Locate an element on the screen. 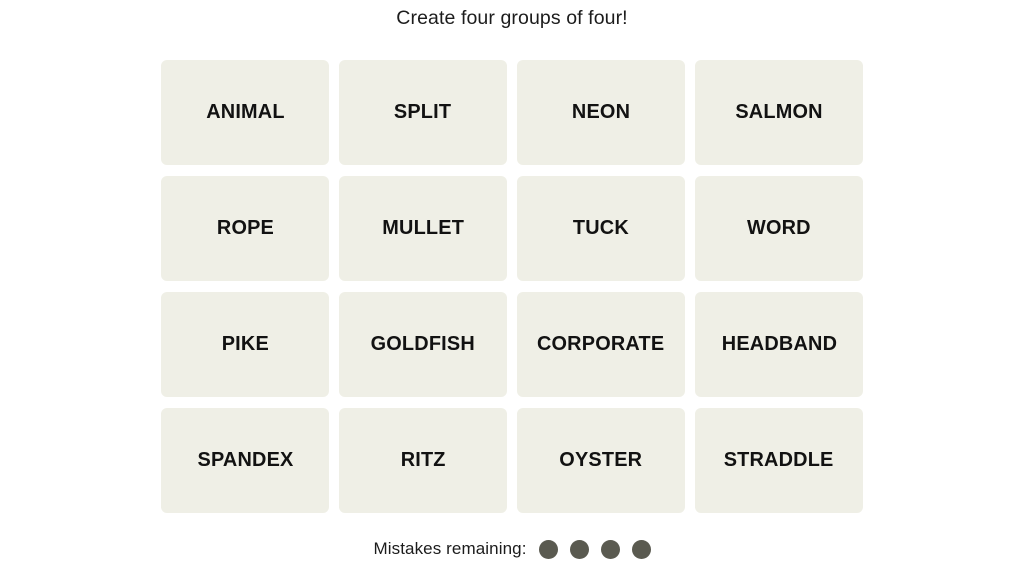 The height and width of the screenshot is (576, 1024). word-tile: GOLDFISH is located at coordinates (423, 344).